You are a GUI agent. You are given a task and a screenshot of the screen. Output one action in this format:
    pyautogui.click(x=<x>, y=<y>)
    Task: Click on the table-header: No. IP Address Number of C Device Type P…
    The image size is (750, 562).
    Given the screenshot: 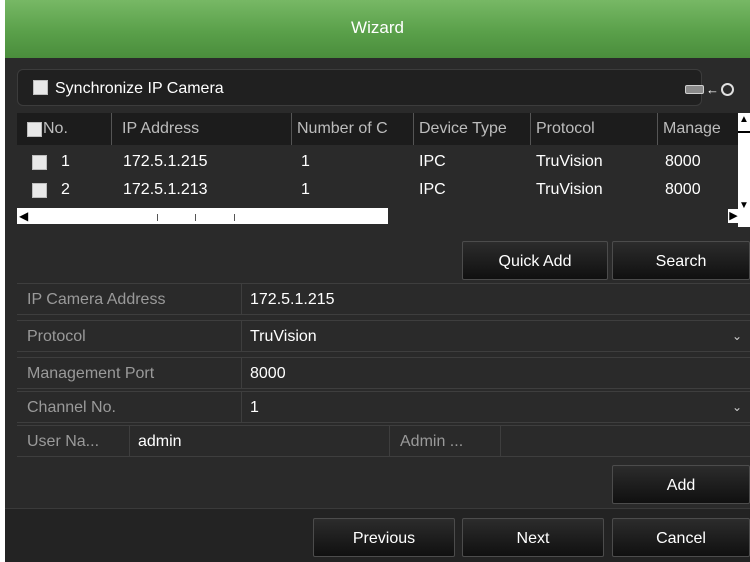 What is the action you would take?
    pyautogui.click(x=383, y=129)
    